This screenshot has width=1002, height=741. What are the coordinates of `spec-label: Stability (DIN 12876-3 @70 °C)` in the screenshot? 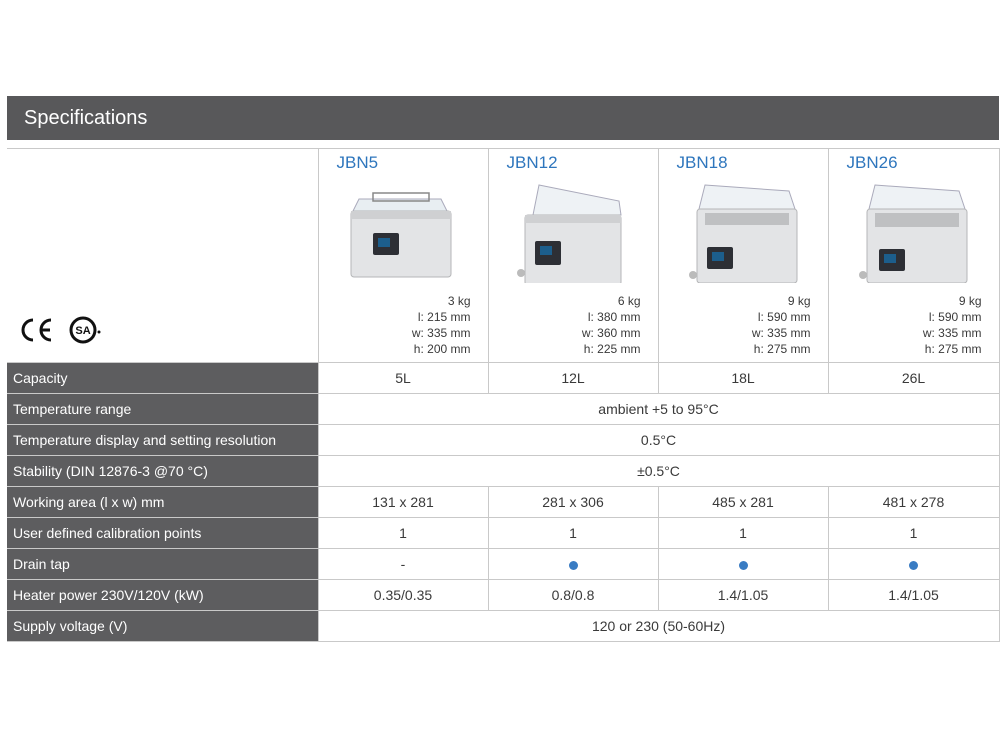 It's located at (163, 471).